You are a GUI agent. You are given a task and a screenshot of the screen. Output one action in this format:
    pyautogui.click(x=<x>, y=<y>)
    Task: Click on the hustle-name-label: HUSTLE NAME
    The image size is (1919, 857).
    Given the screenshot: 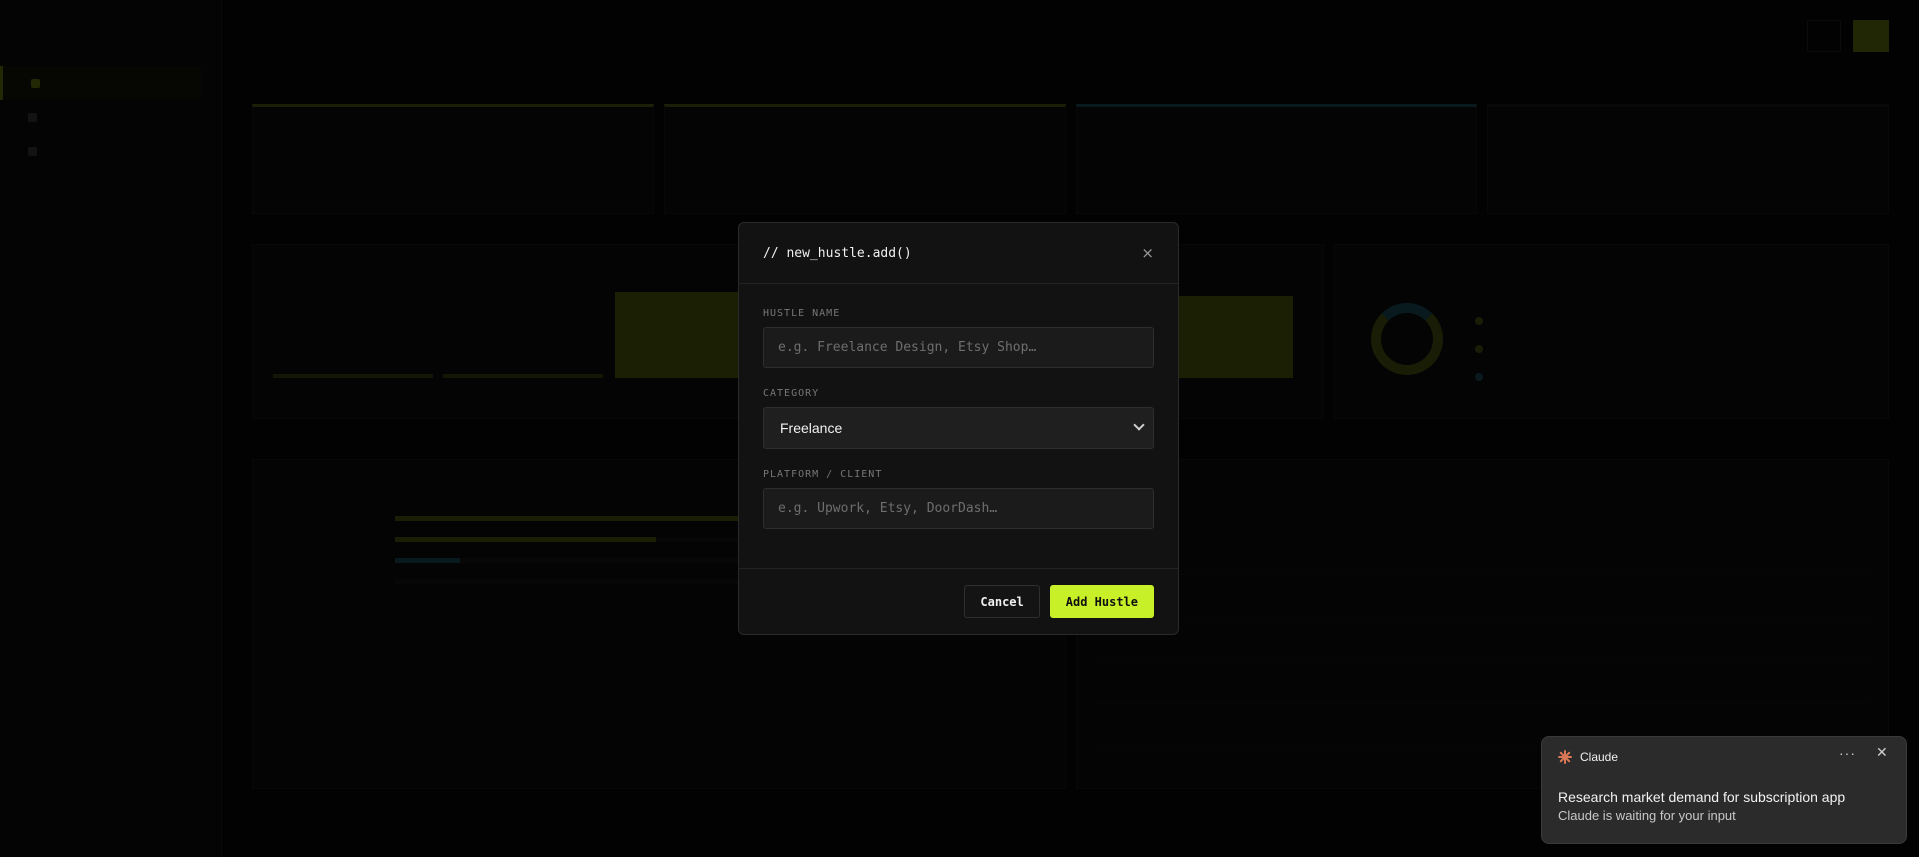 What is the action you would take?
    pyautogui.click(x=802, y=313)
    